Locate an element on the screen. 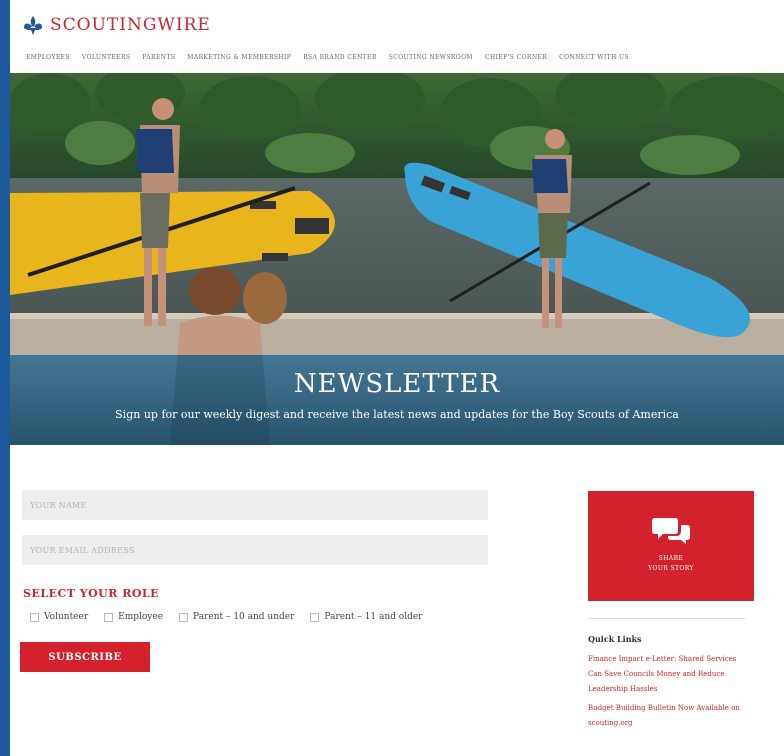 The width and height of the screenshot is (784, 756). share-label-line1: SHARE is located at coordinates (671, 558).